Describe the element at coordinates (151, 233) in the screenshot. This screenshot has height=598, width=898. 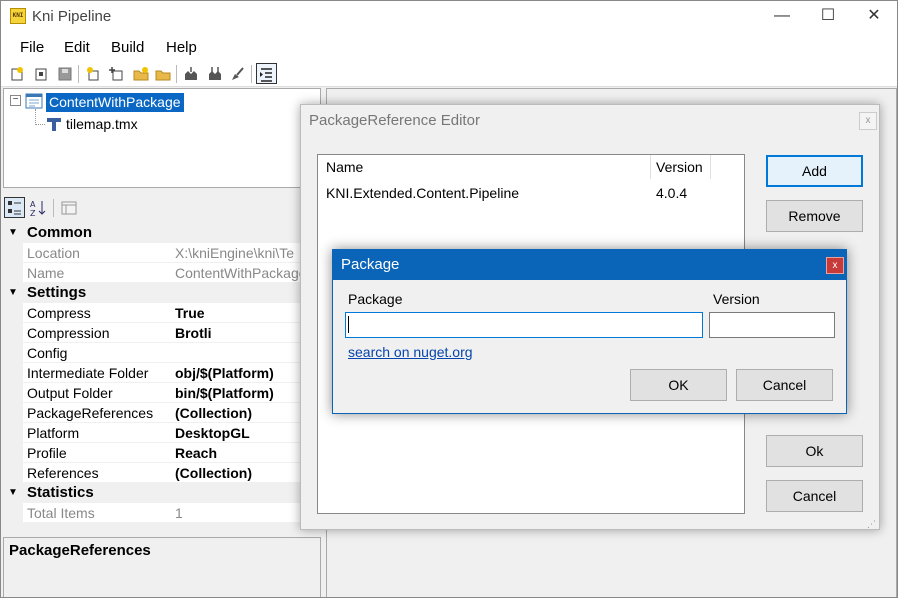
I see `category-common: ▼ Common` at that location.